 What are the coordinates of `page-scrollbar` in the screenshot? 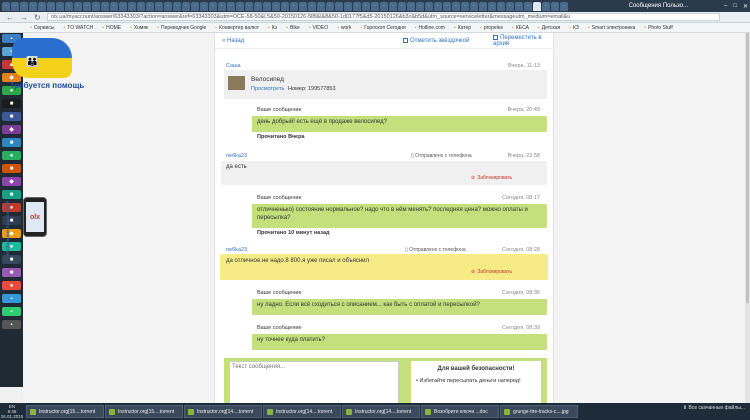 It's located at (747, 218).